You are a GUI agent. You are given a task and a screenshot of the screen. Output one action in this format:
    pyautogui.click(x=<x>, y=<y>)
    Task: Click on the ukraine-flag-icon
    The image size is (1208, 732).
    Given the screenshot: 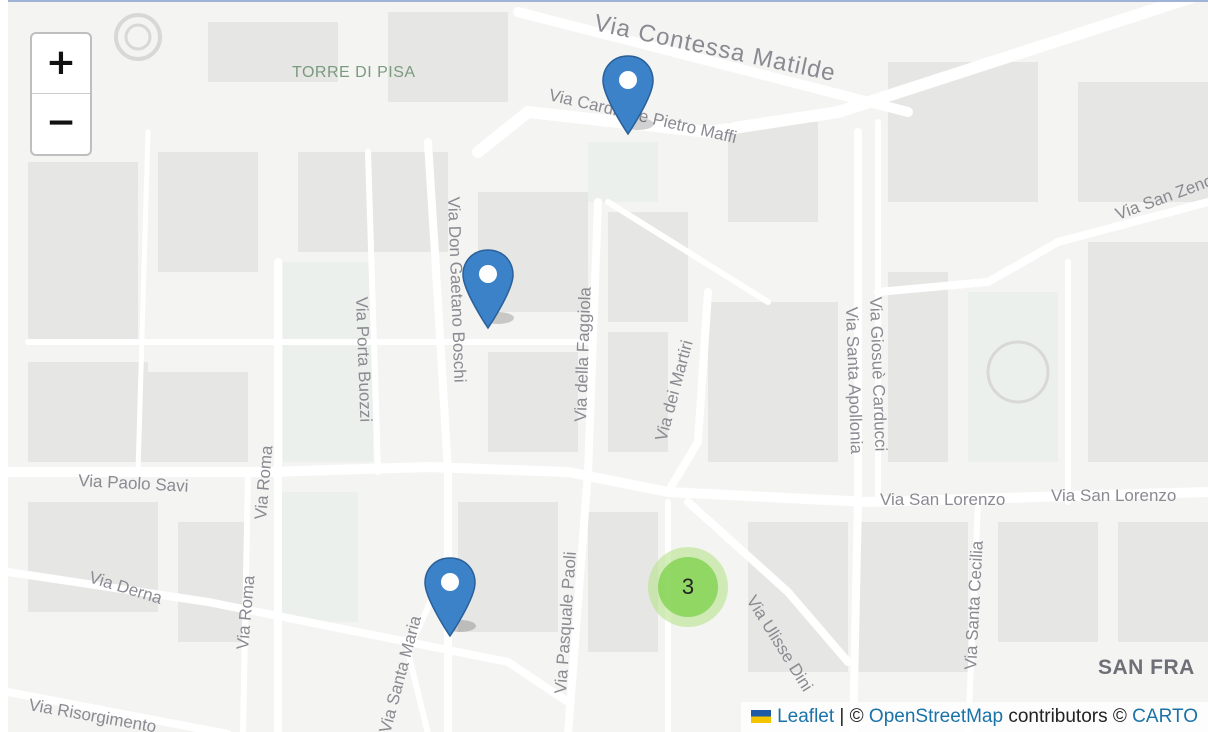 What is the action you would take?
    pyautogui.click(x=761, y=716)
    